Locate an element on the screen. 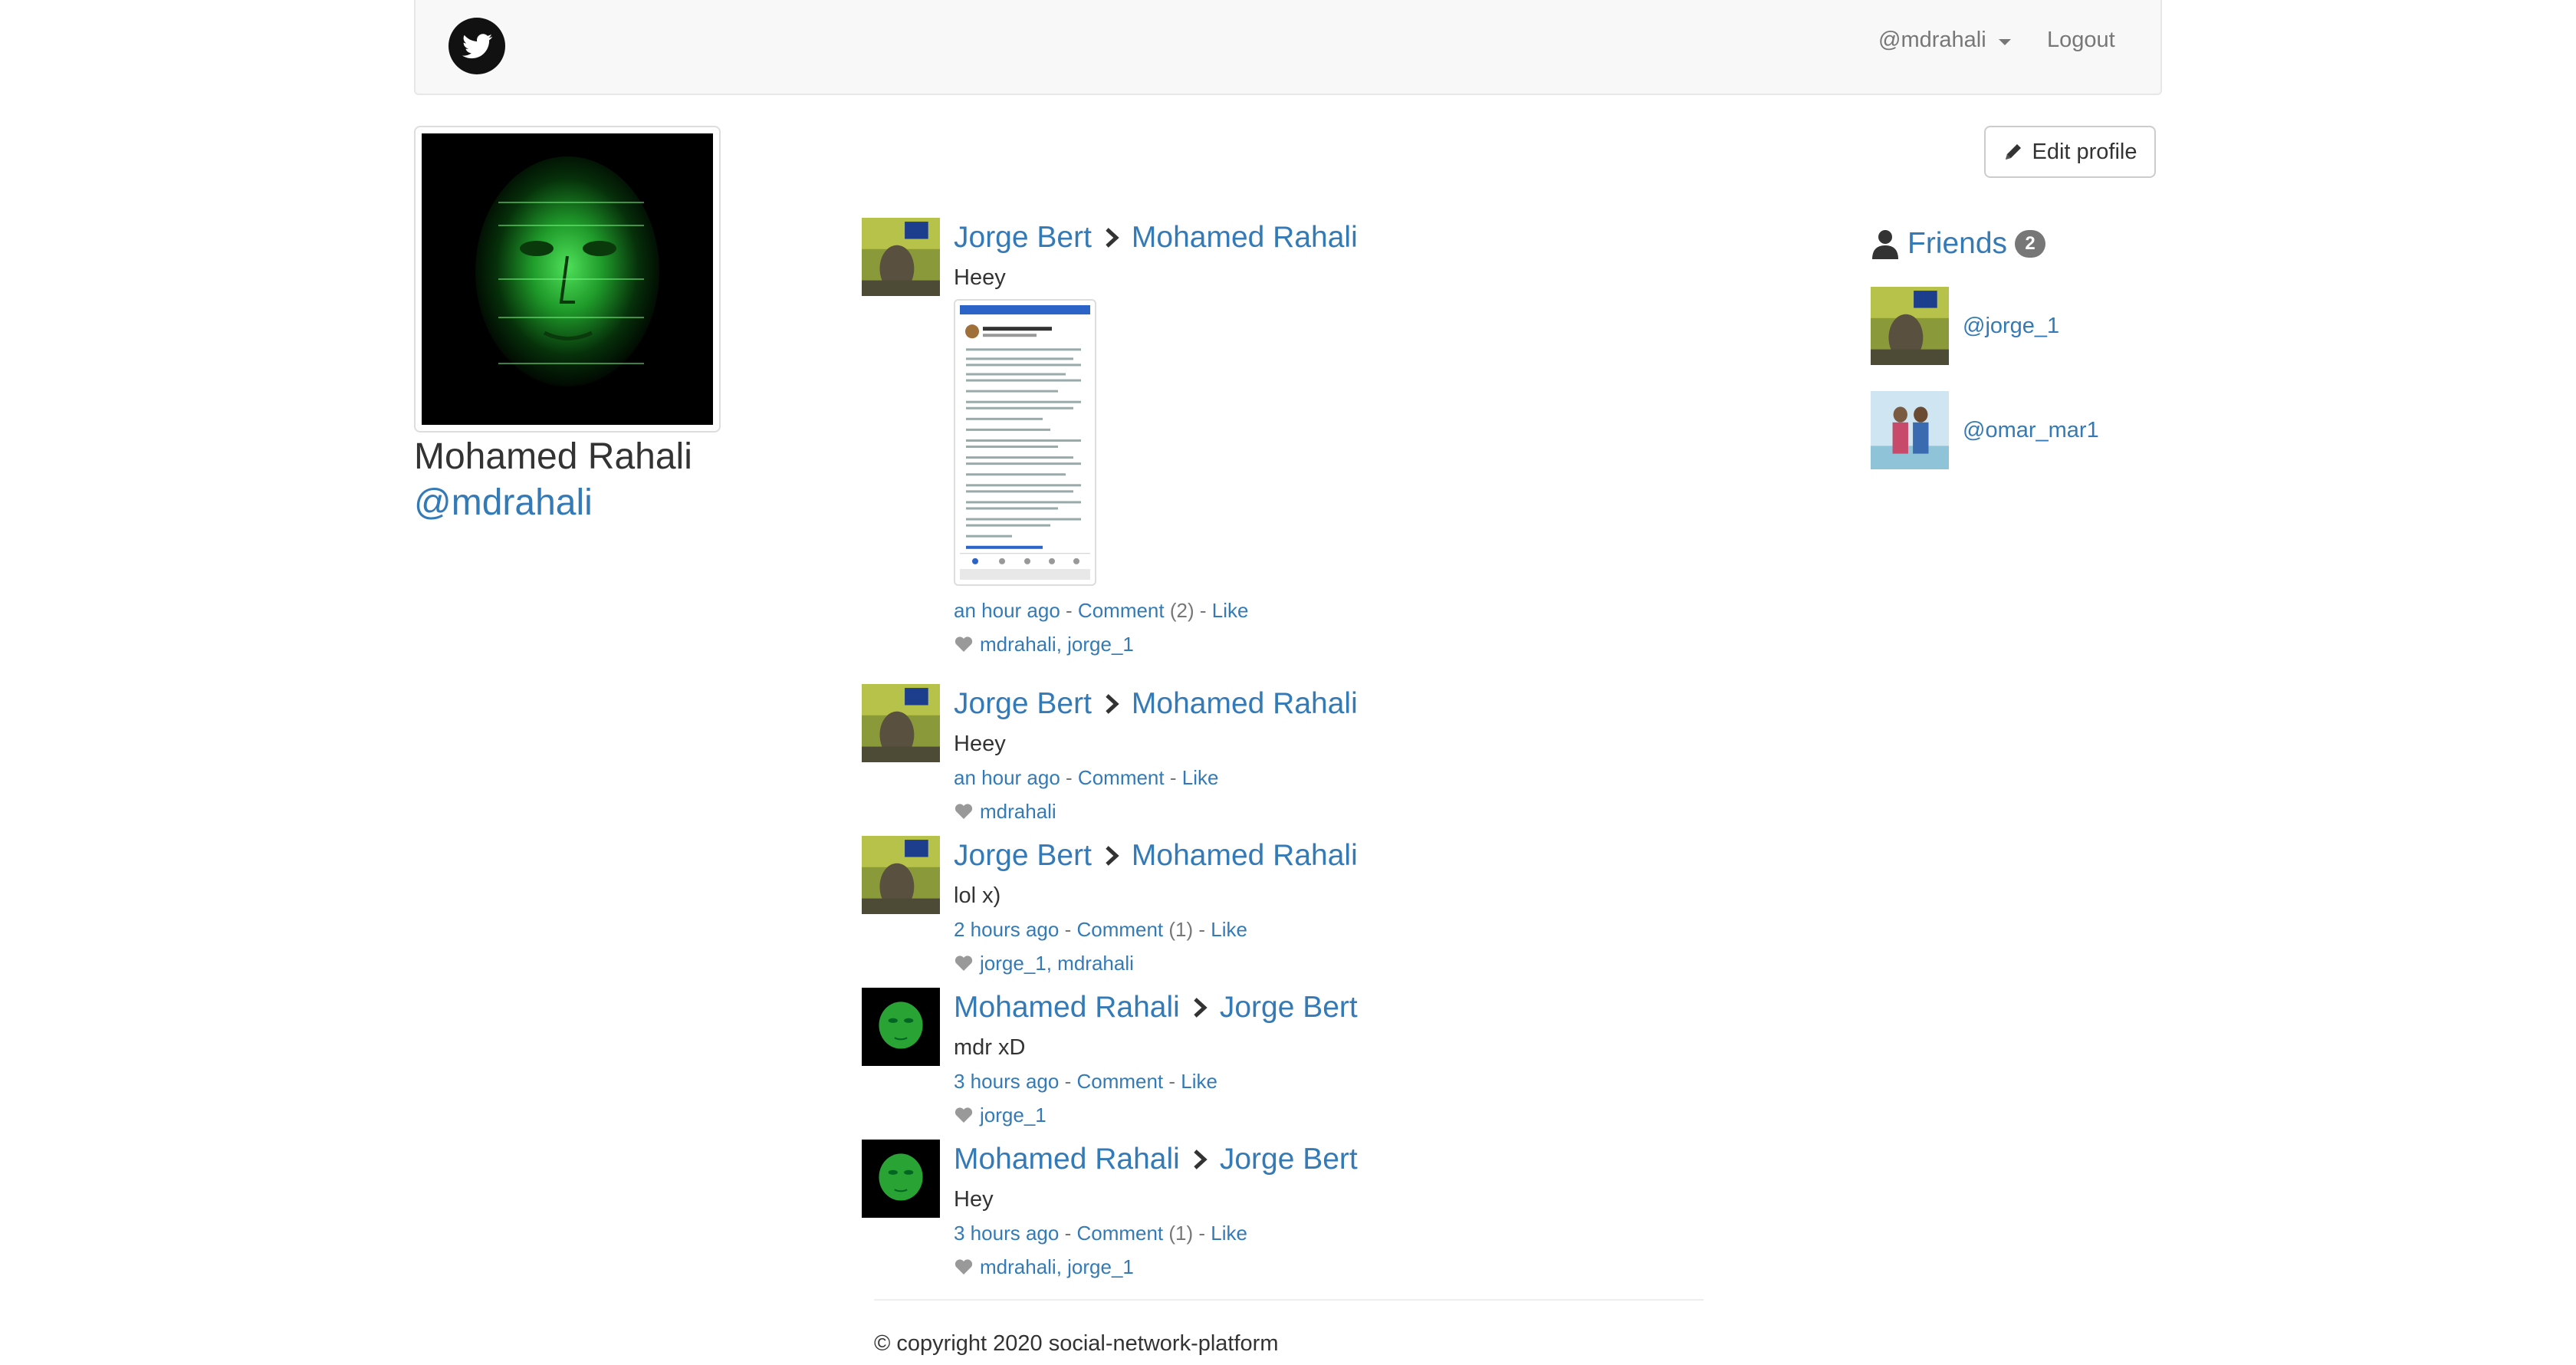 This screenshot has width=2576, height=1365. footer-copyright: © copyright 2020 social-network-platform is located at coordinates (1076, 1344).